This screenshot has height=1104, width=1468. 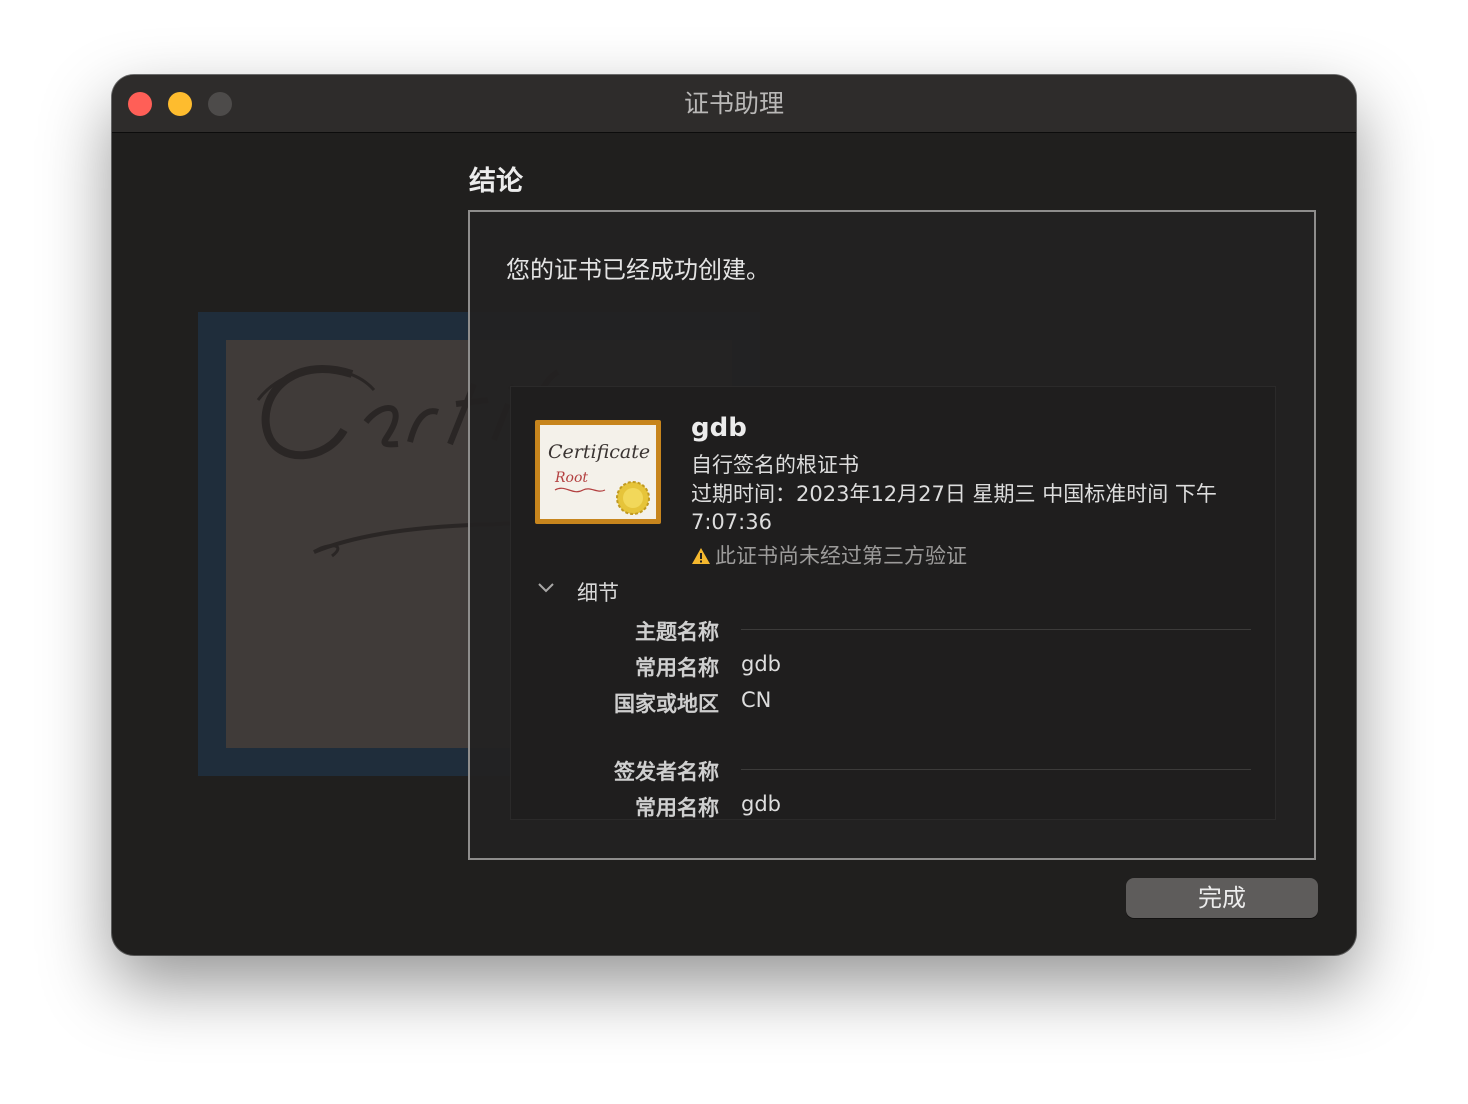 What do you see at coordinates (761, 664) in the screenshot?
I see `subject-common-name-value: gdb` at bounding box center [761, 664].